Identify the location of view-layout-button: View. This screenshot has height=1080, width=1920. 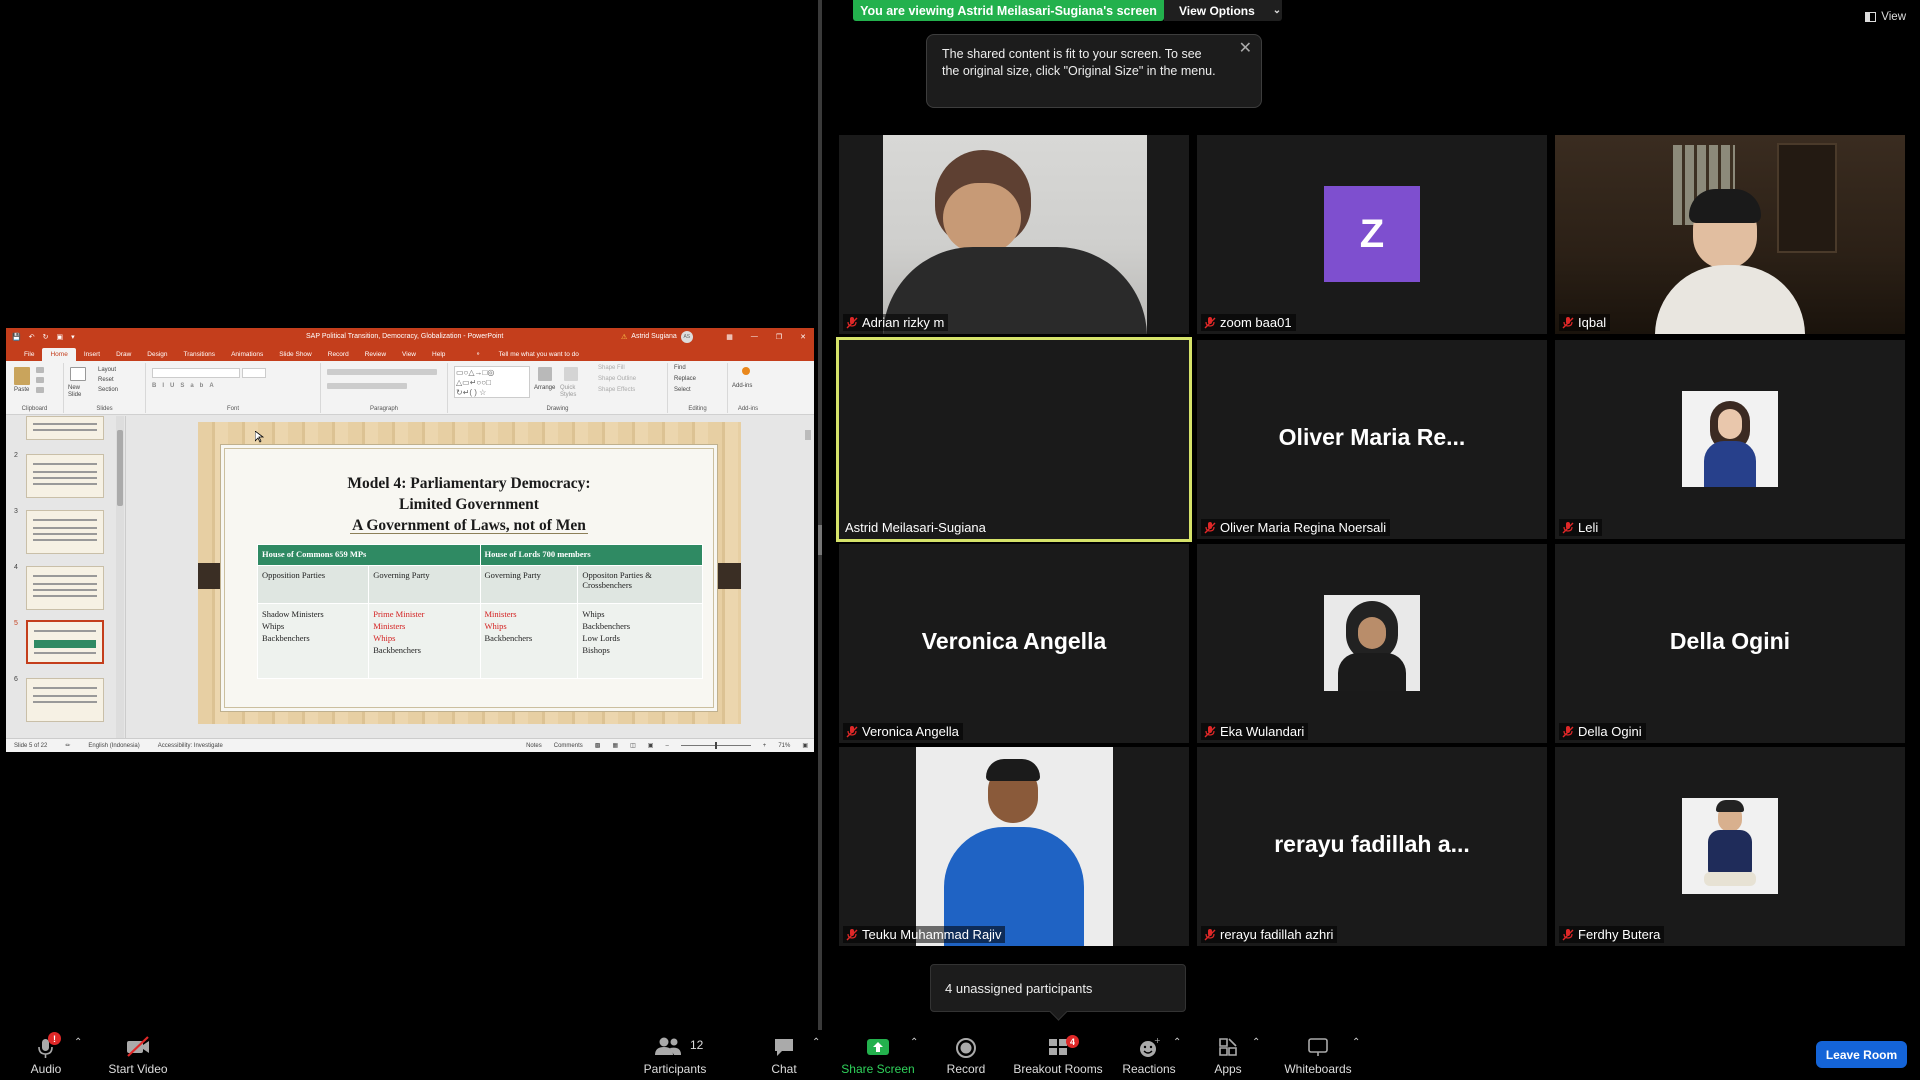
(1885, 17).